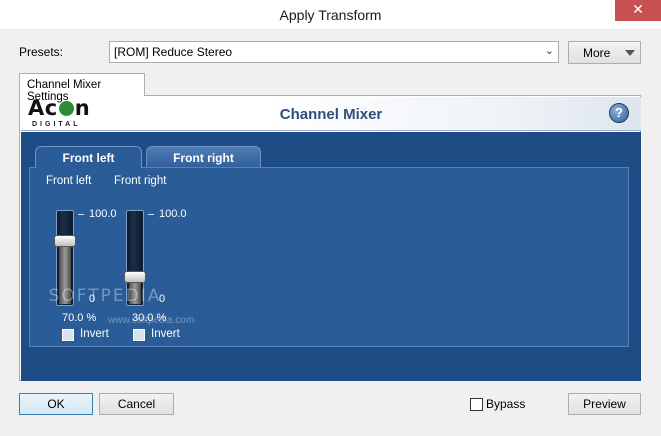 The height and width of the screenshot is (436, 661). What do you see at coordinates (139, 335) in the screenshot?
I see `invert-checkbox-front-right` at bounding box center [139, 335].